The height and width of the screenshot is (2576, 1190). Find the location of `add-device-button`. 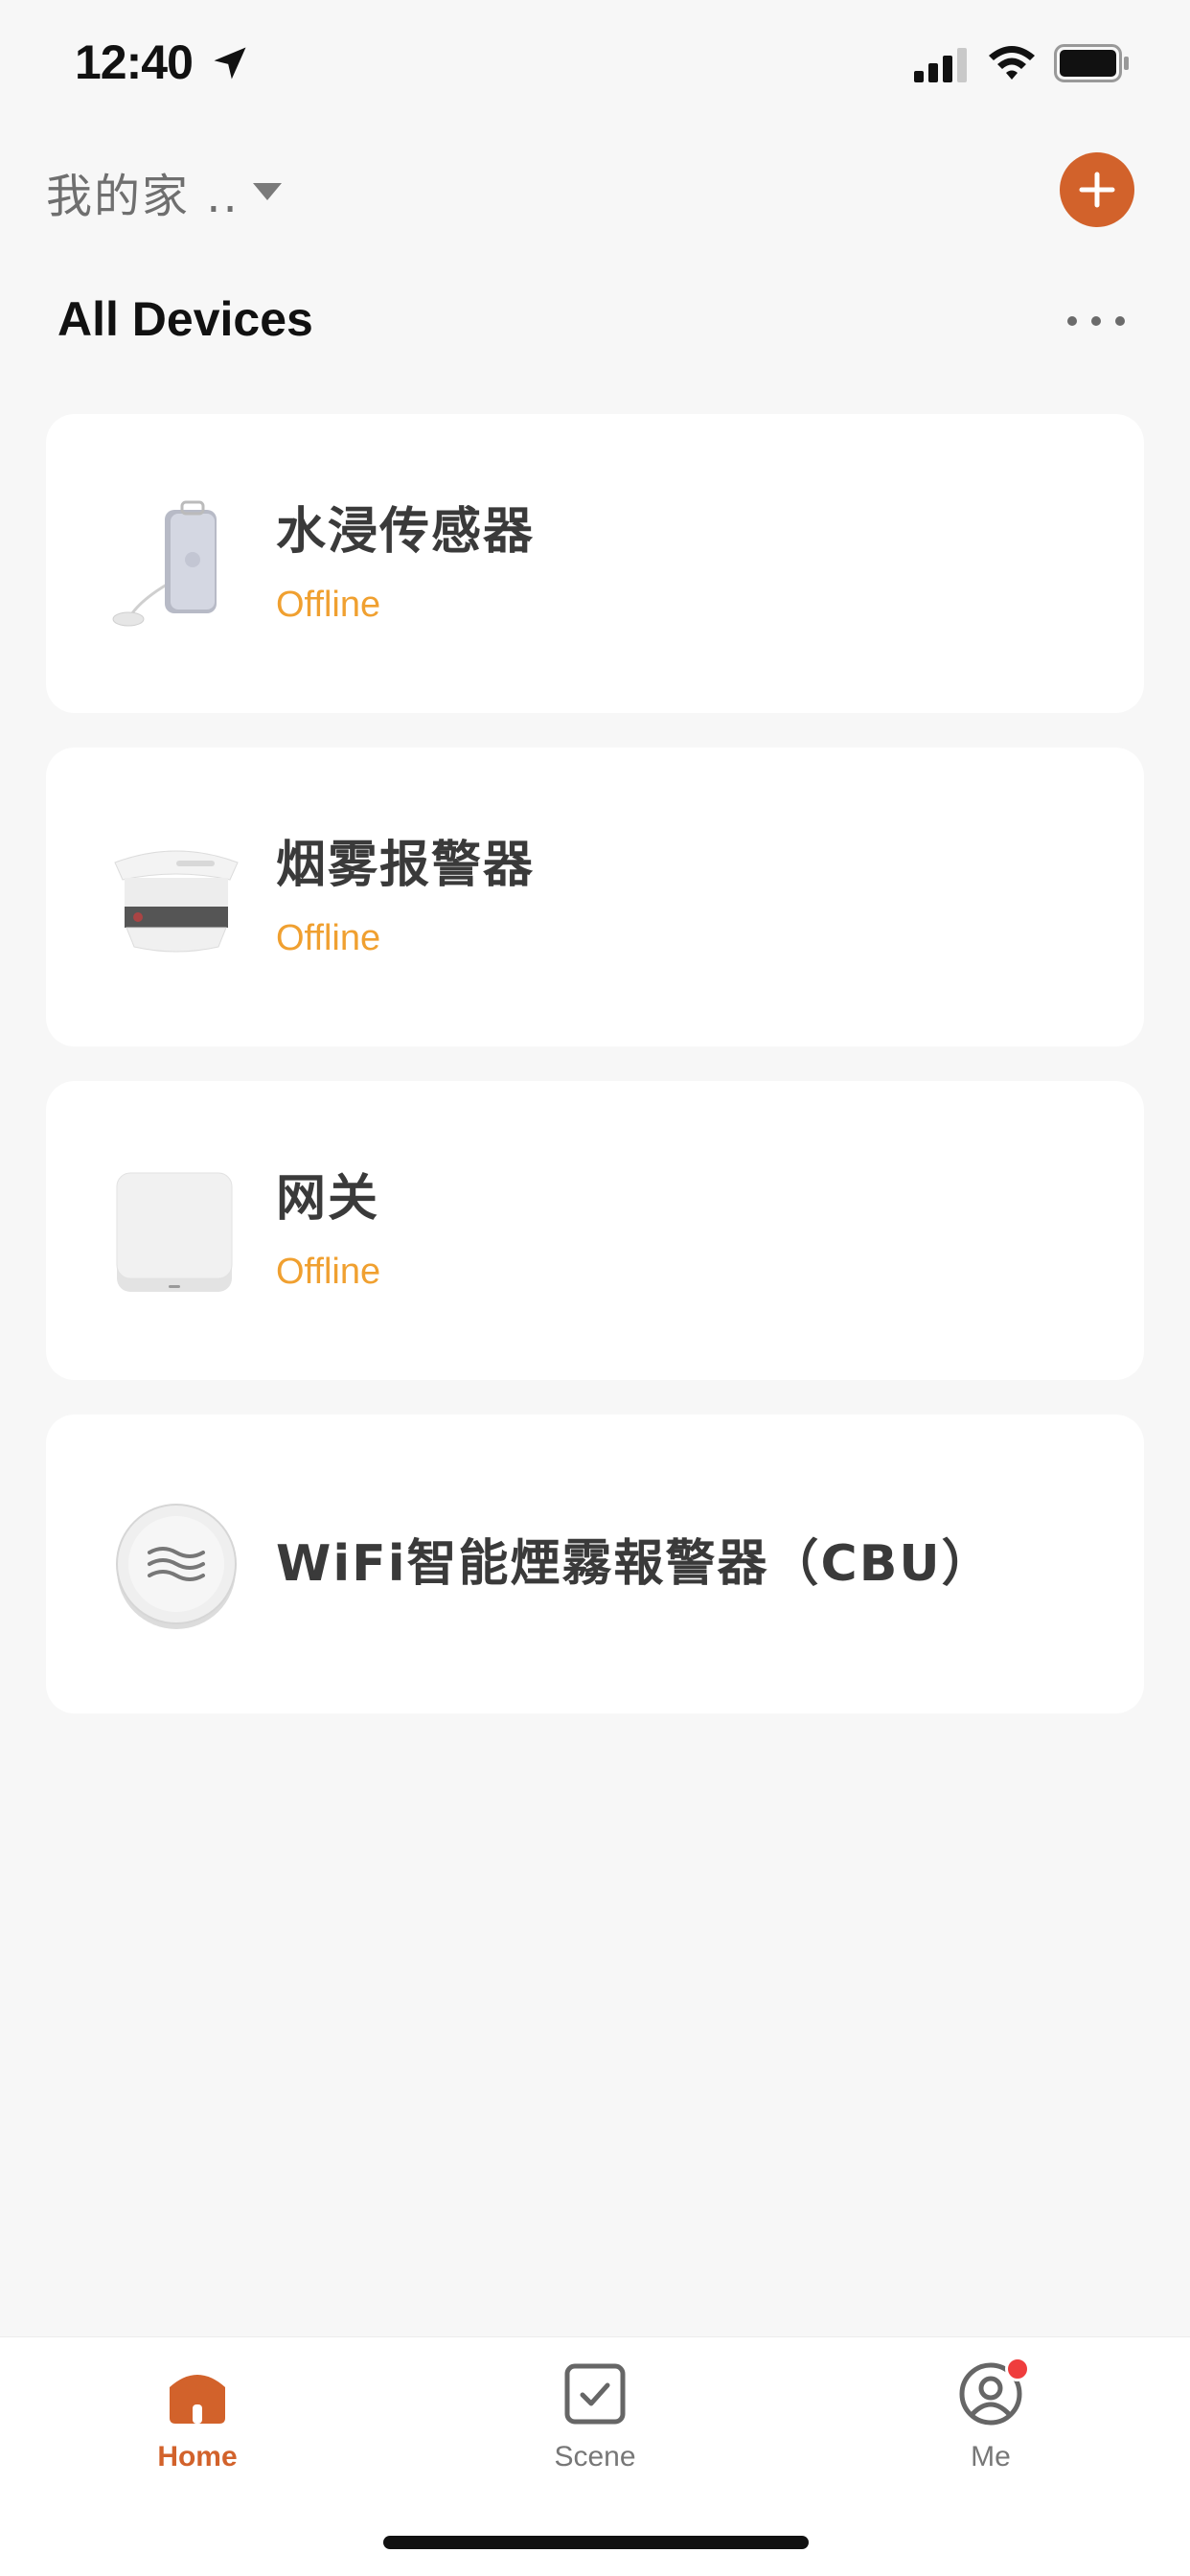

add-device-button is located at coordinates (1097, 189).